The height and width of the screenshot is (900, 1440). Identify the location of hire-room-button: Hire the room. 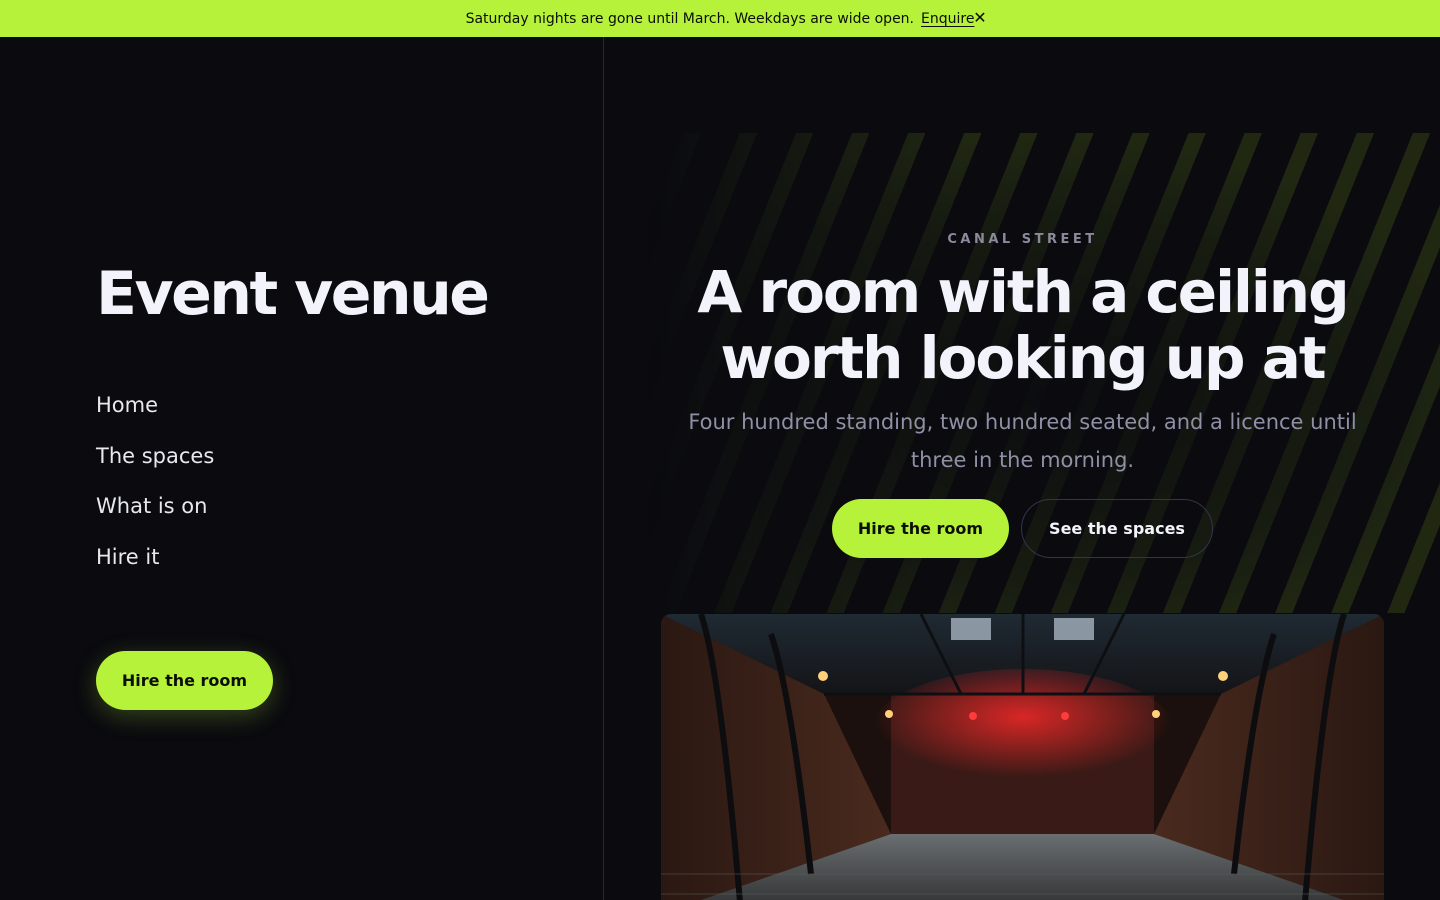
(920, 528).